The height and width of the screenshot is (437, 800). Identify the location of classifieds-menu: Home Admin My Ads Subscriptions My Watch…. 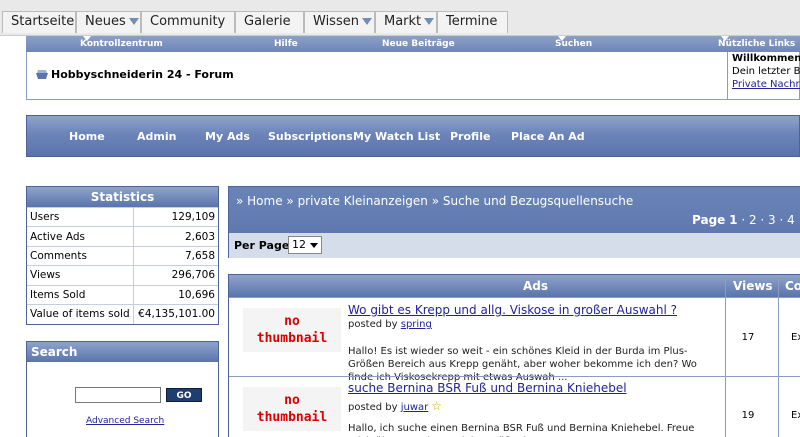
(413, 136).